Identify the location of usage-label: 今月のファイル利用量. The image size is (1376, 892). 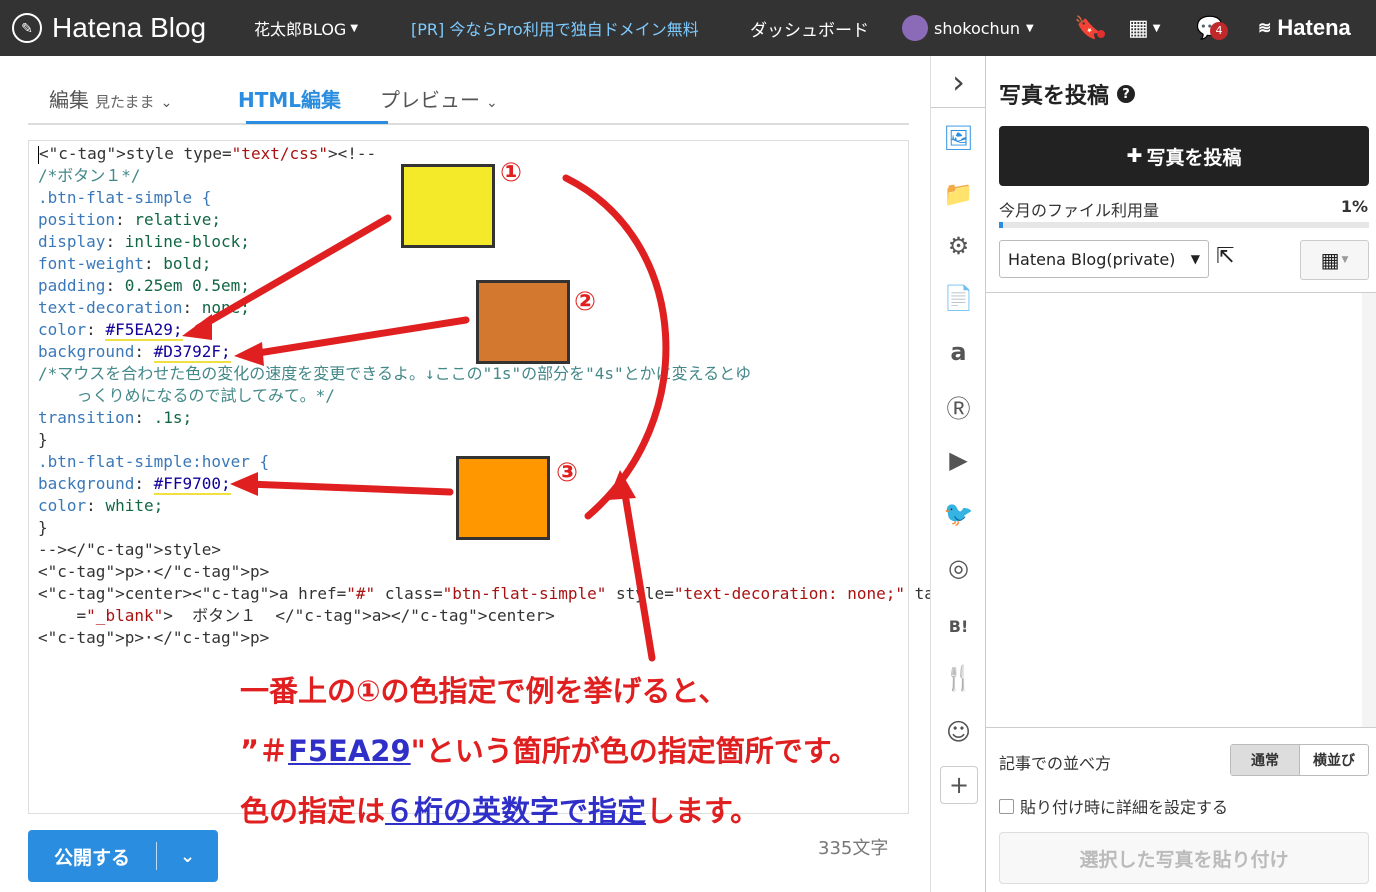
(1079, 210).